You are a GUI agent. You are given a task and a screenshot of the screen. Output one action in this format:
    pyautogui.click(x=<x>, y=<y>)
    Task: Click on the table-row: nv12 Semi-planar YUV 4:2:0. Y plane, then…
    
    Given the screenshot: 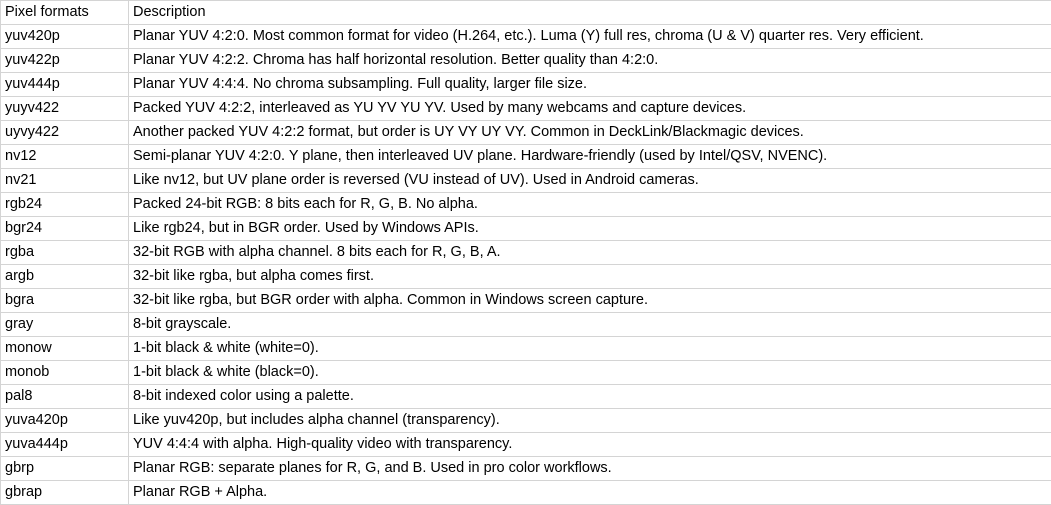 What is the action you would take?
    pyautogui.click(x=525, y=156)
    